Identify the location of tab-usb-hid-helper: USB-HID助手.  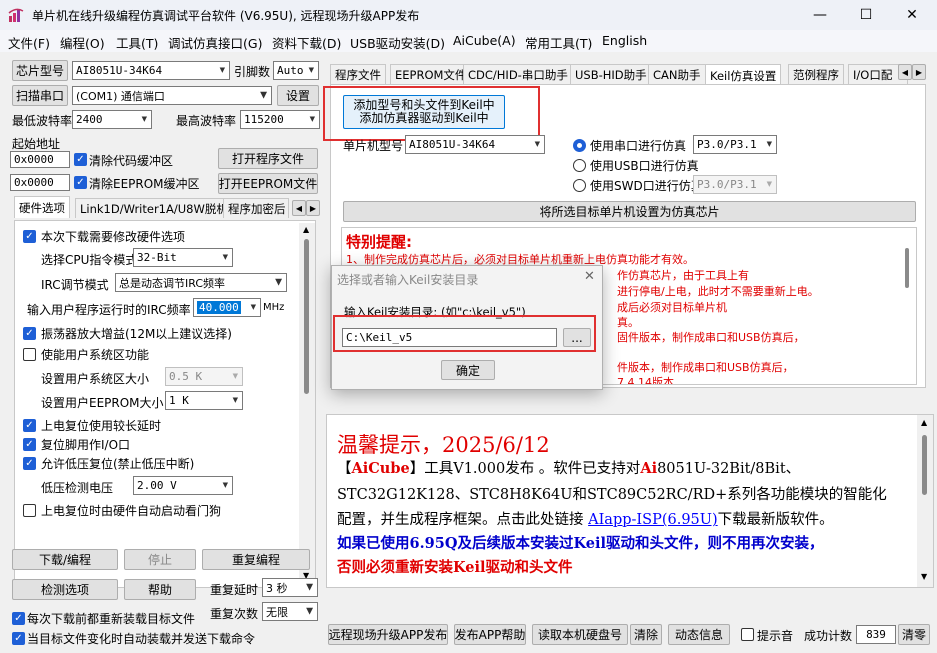
(611, 74).